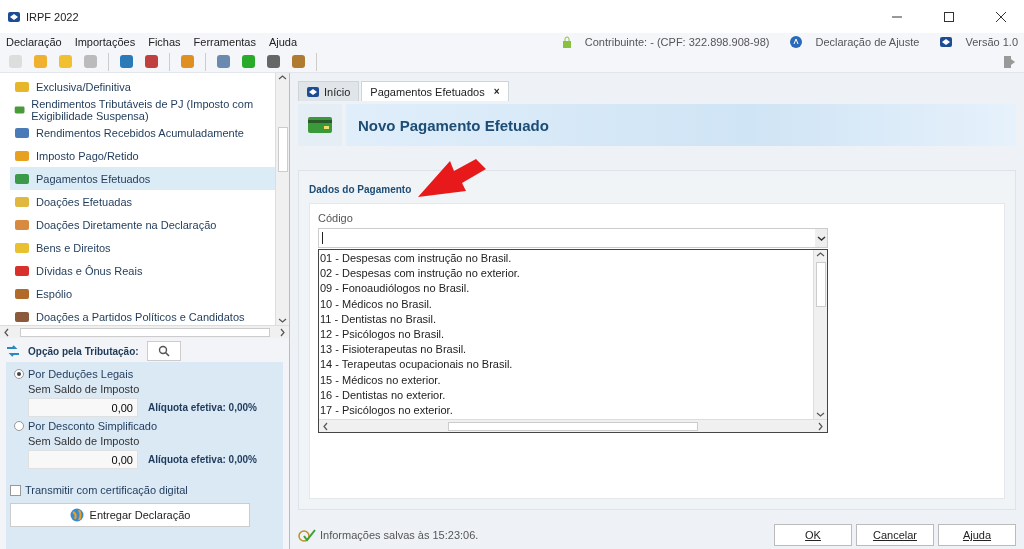  What do you see at coordinates (361, 189) in the screenshot?
I see `section-title: Dados do Pagamento` at bounding box center [361, 189].